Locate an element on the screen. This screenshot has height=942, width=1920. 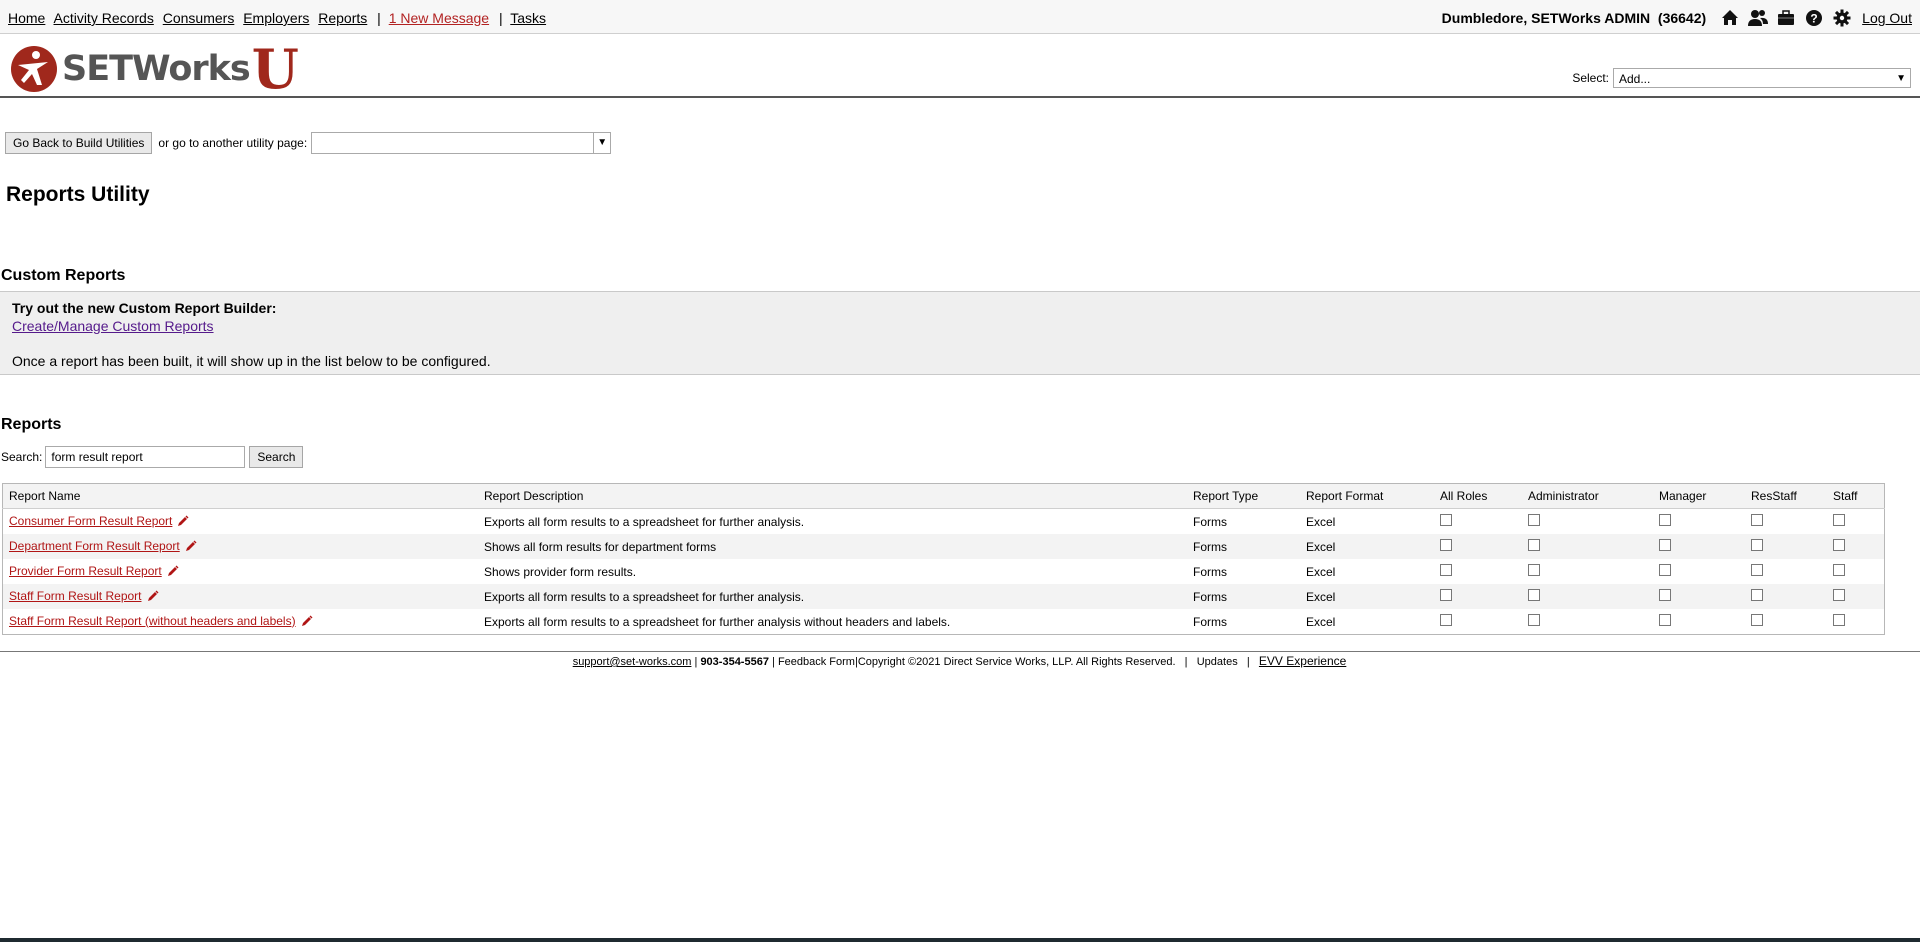
setworks-logo: SETWorks U is located at coordinates (154, 69).